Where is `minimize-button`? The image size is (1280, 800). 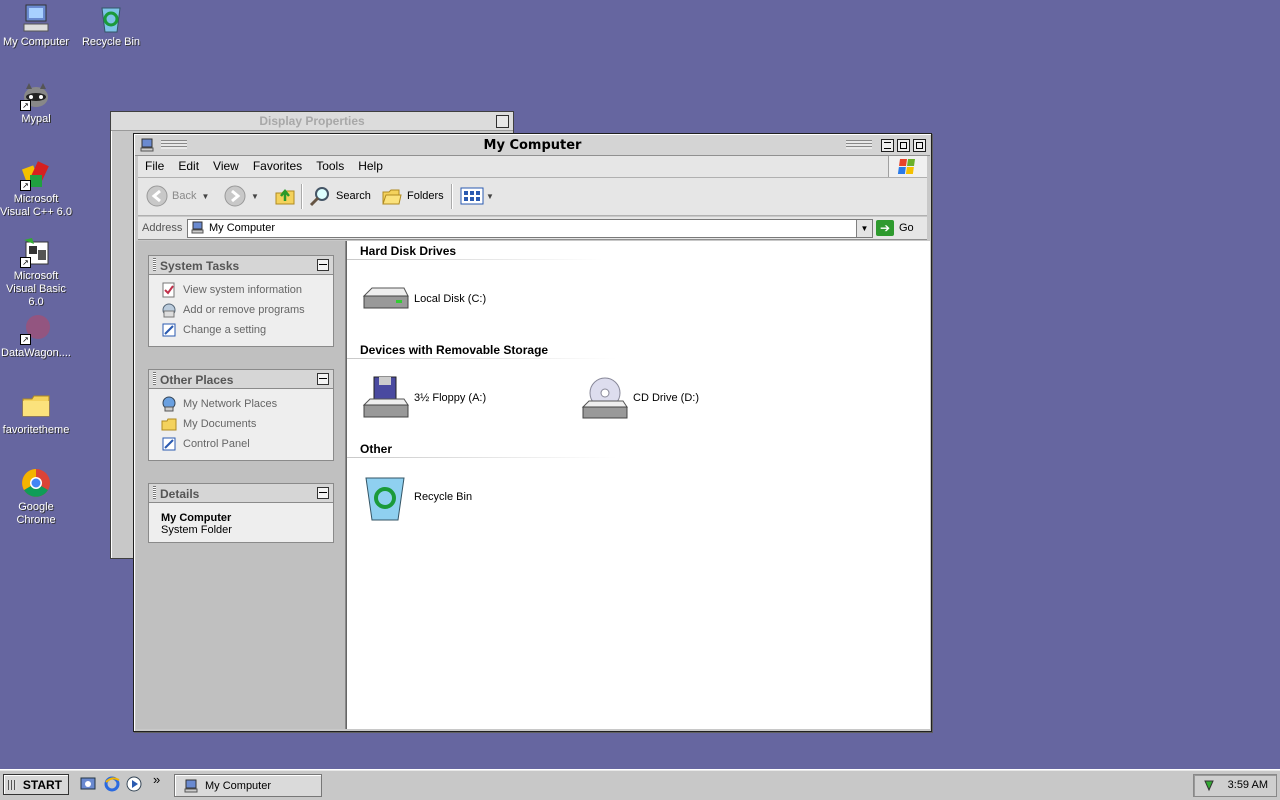 minimize-button is located at coordinates (887, 145).